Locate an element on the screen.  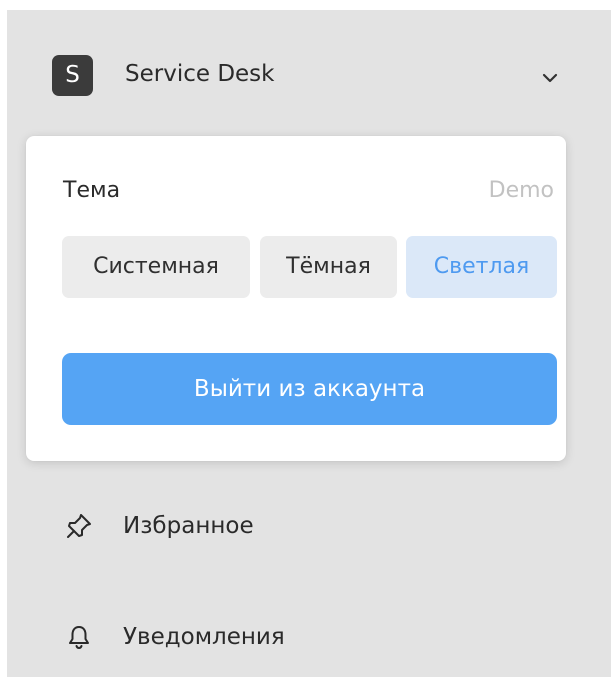
workspace-name: Service Desk is located at coordinates (200, 74).